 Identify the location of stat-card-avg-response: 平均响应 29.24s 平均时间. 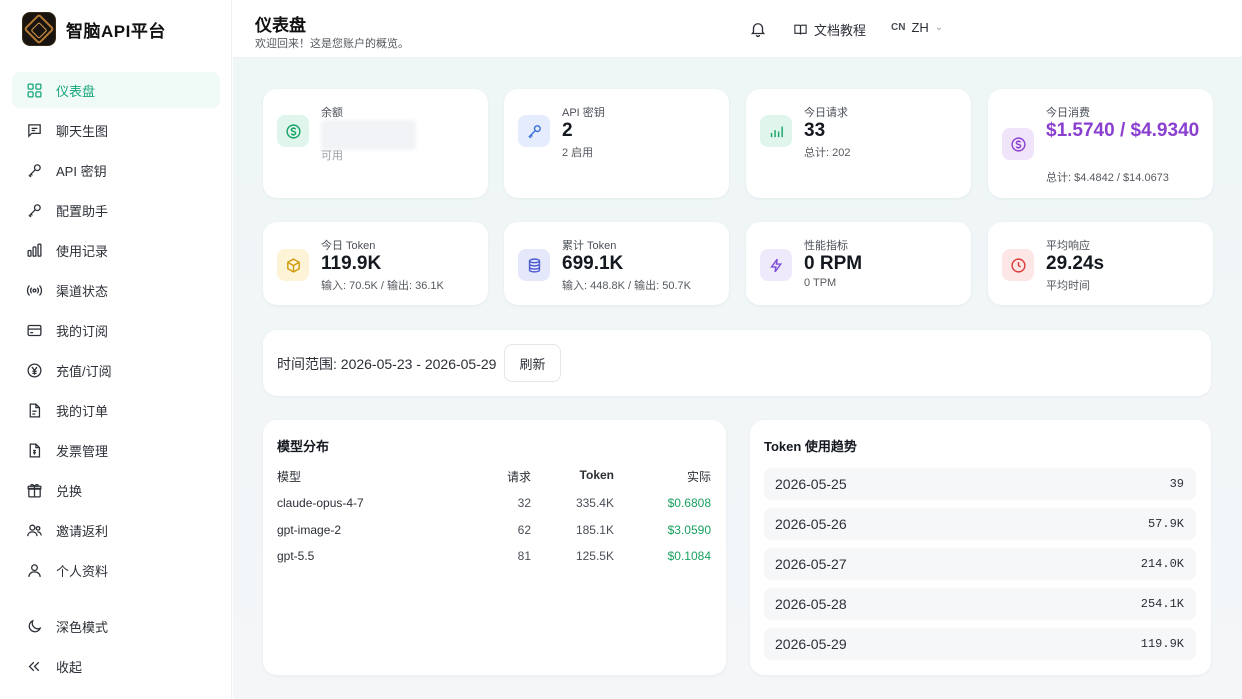
(1100, 263).